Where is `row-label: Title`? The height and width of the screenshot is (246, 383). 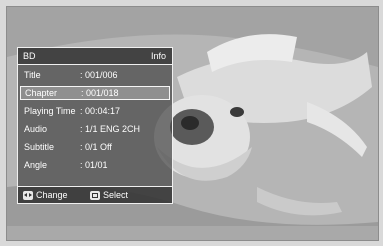
row-label: Title is located at coordinates (32, 75).